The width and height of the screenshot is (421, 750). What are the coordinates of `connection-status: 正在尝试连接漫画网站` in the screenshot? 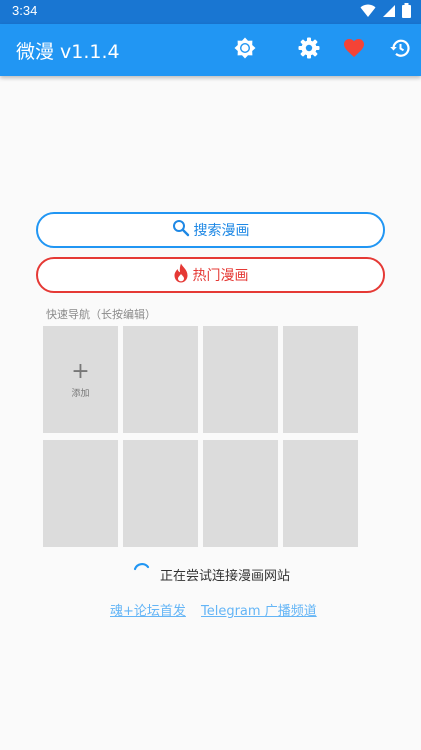 It's located at (211, 574).